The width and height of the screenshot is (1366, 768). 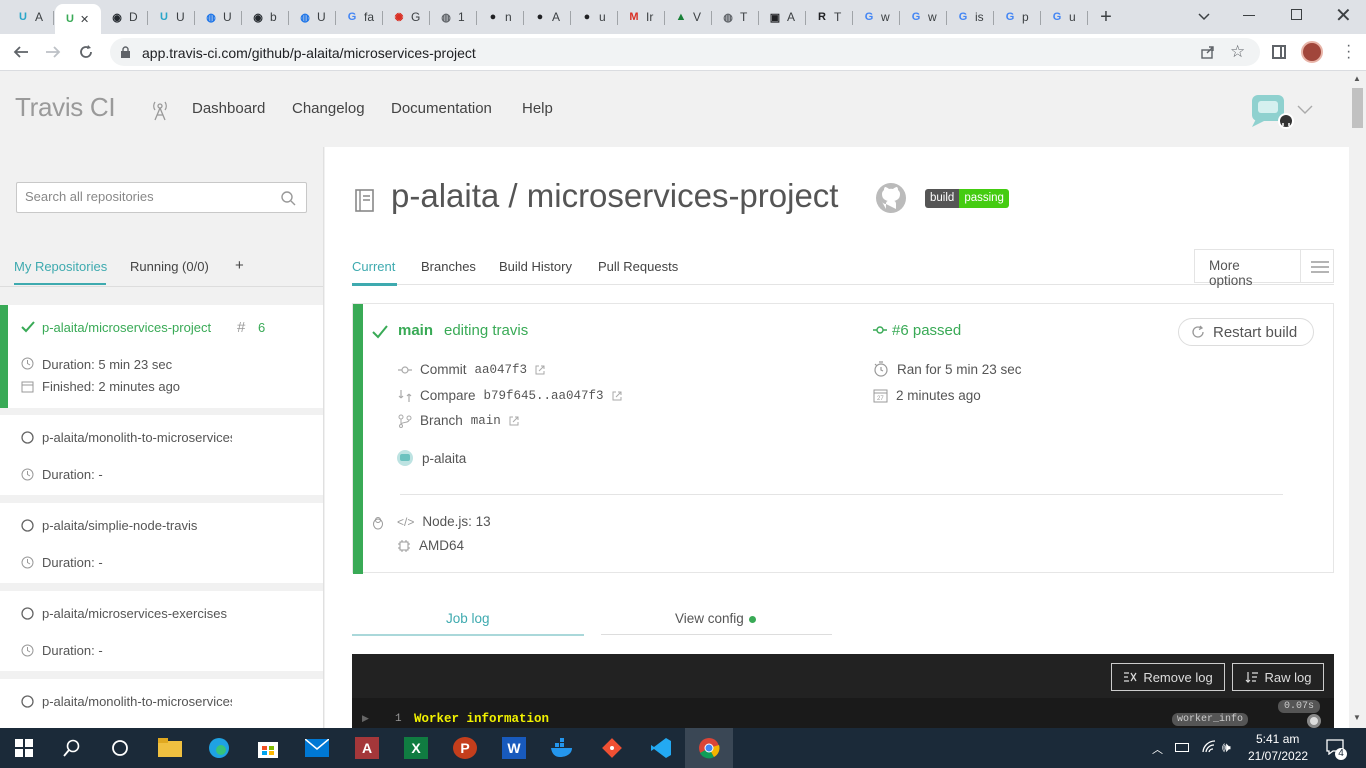 I want to click on browser-tab: ● u, so click(x=594, y=17).